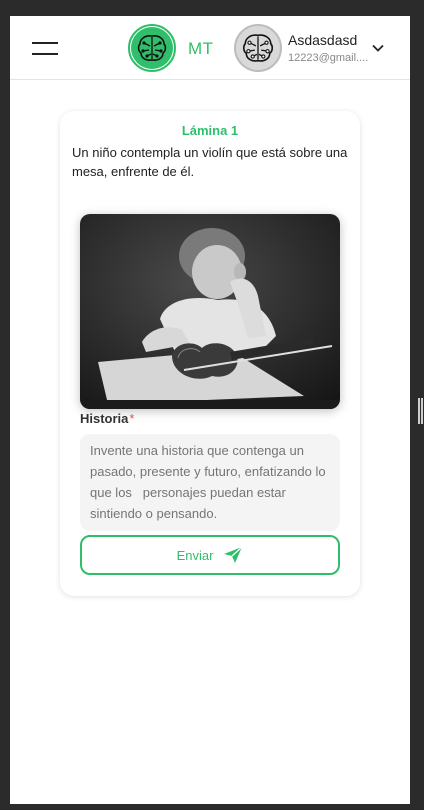 This screenshot has height=810, width=424. Describe the element at coordinates (233, 554) in the screenshot. I see `send-plane-icon` at that location.